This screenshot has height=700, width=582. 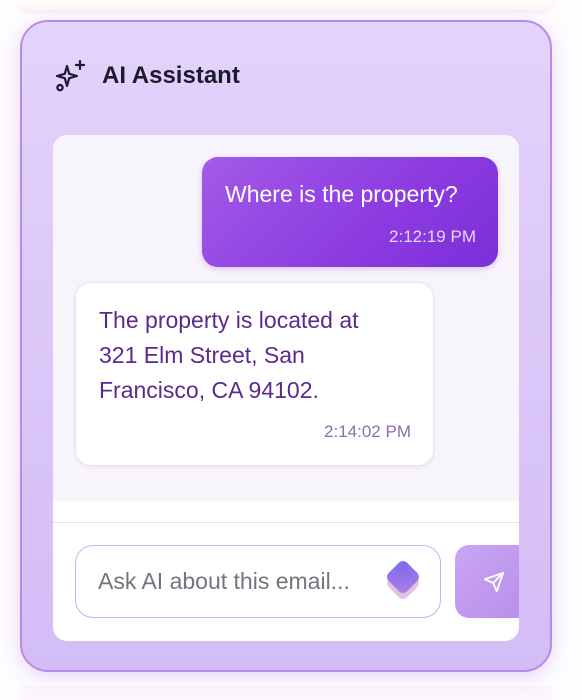 I want to click on gem-icon, so click(x=403, y=581).